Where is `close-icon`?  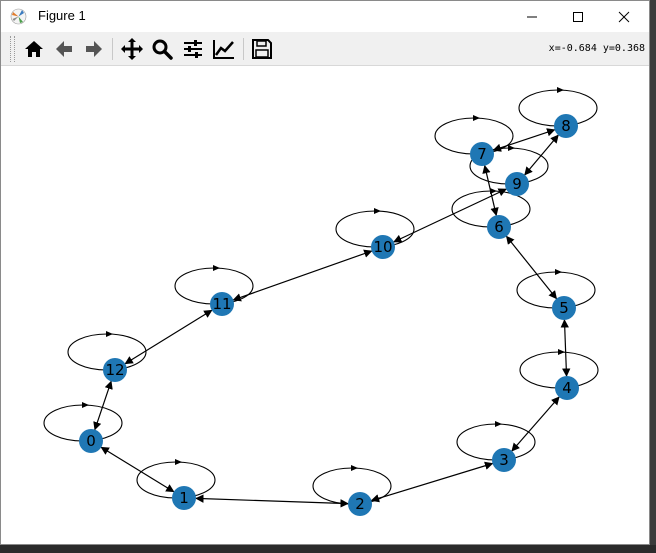 close-icon is located at coordinates (624, 16).